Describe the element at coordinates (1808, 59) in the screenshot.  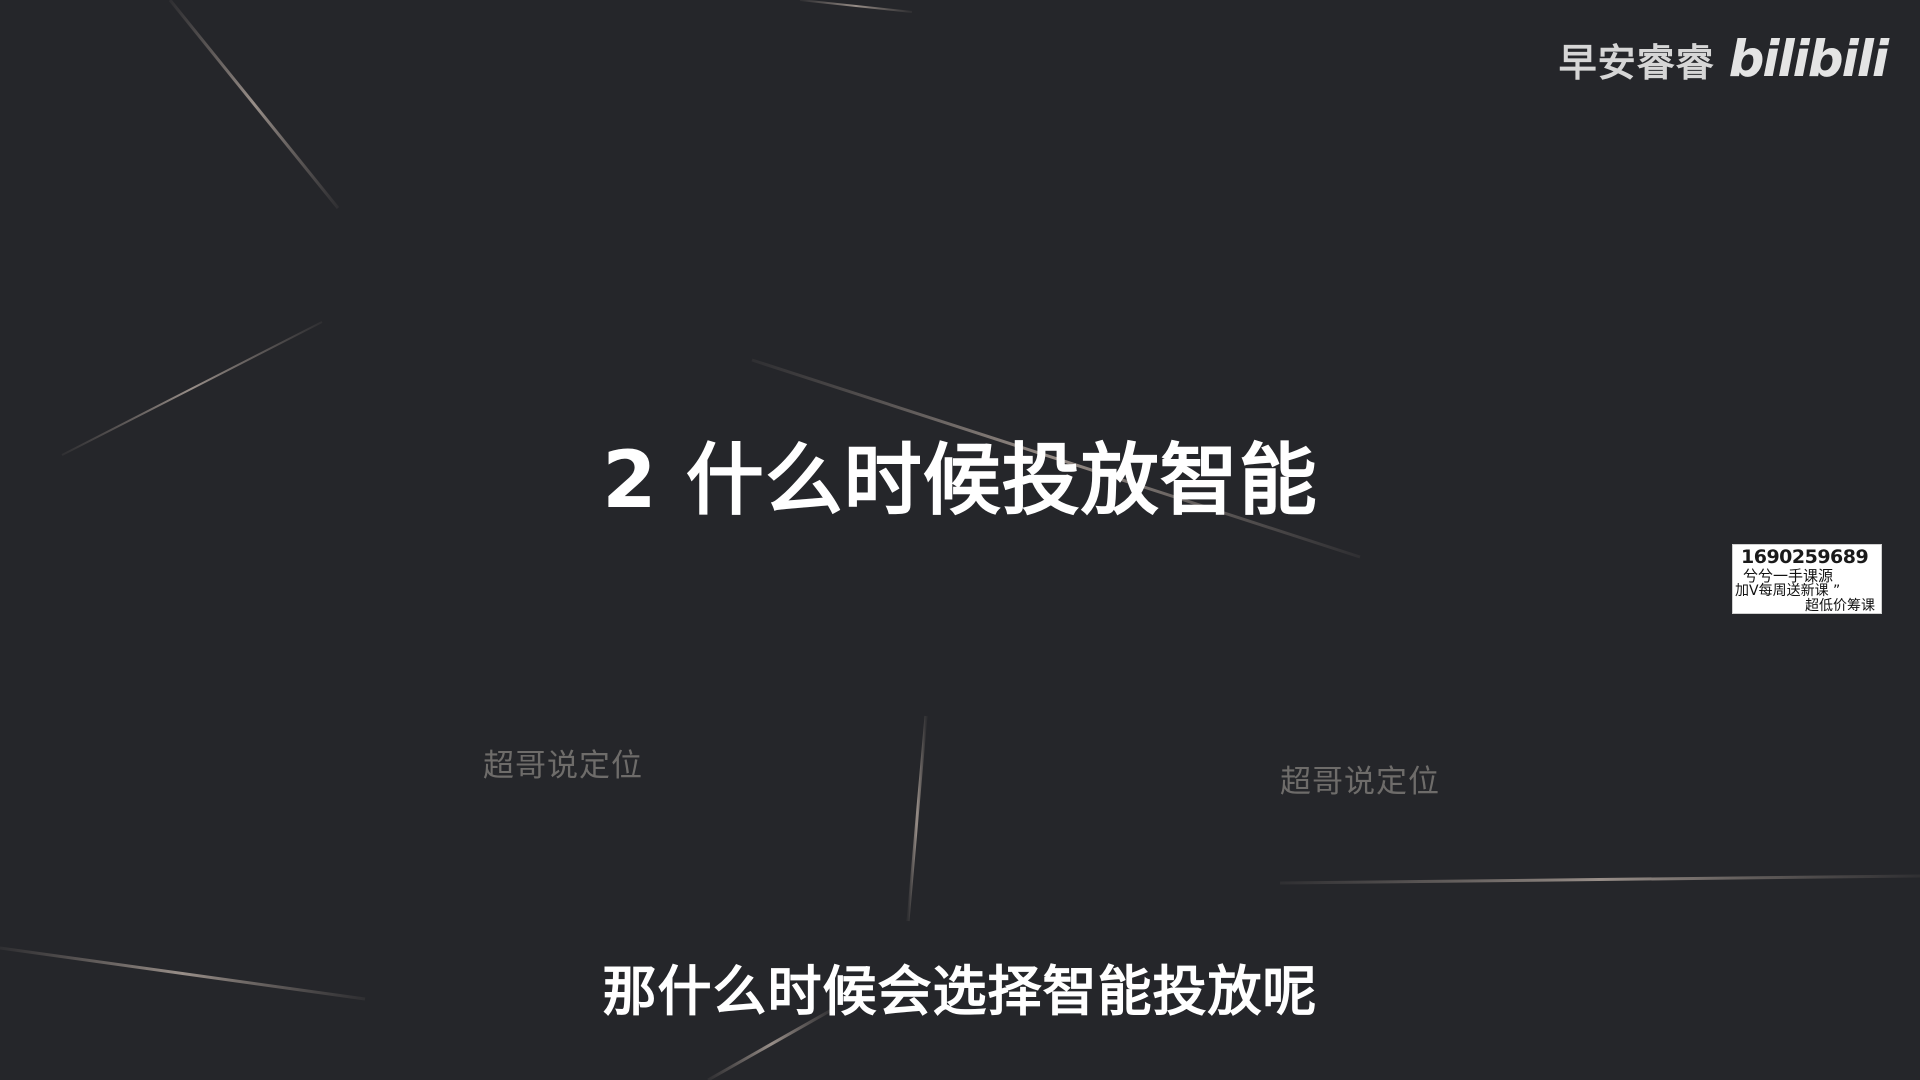
I see `bilibili-logo-icon: bilibili` at that location.